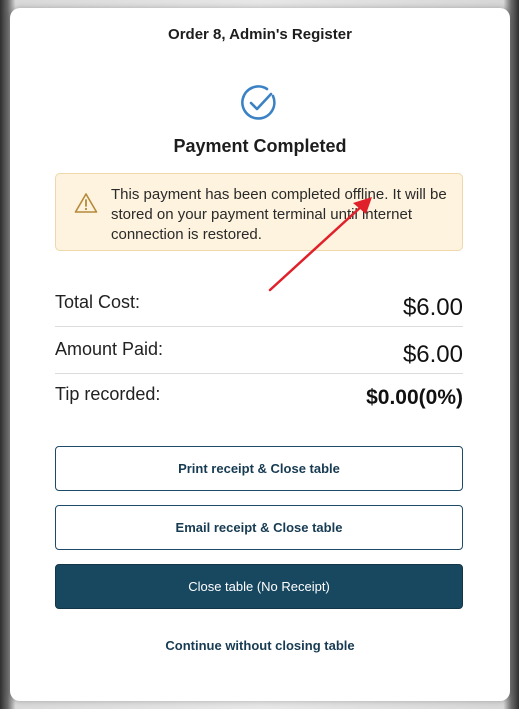 The image size is (519, 709). Describe the element at coordinates (260, 34) in the screenshot. I see `dialog-title: Order 8, Admin's Register` at that location.